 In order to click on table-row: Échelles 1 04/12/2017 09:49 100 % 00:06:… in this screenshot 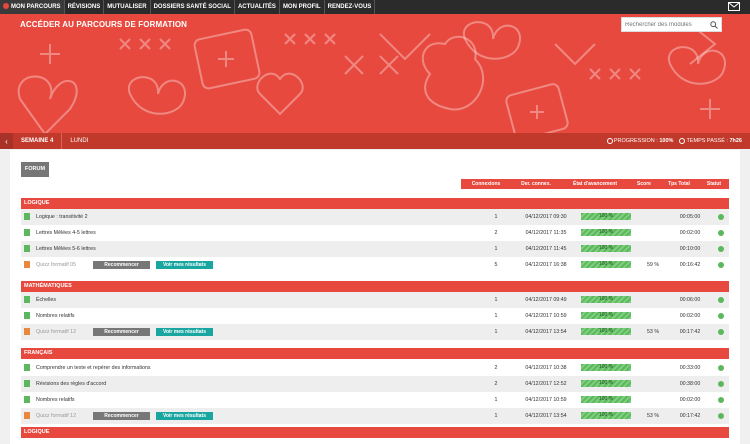, I will do `click(375, 300)`.